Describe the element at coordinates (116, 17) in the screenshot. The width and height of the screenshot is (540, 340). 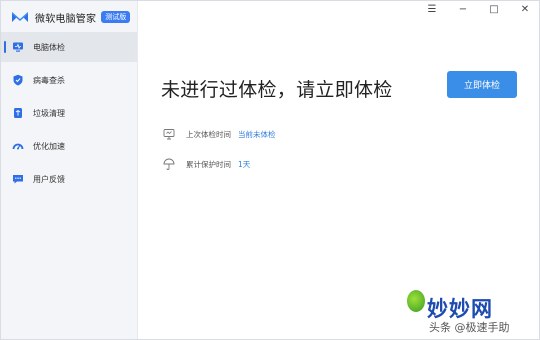
I see `beta-badge: 测试版` at that location.